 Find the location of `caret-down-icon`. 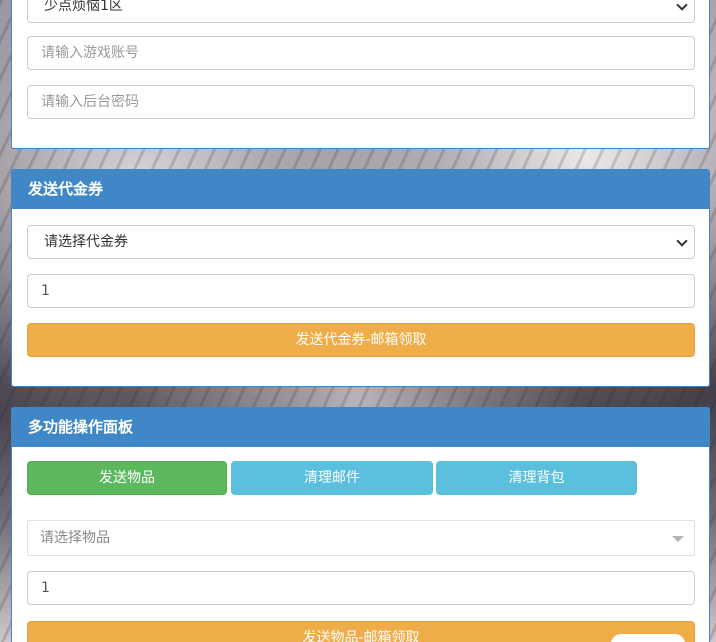

caret-down-icon is located at coordinates (678, 539).